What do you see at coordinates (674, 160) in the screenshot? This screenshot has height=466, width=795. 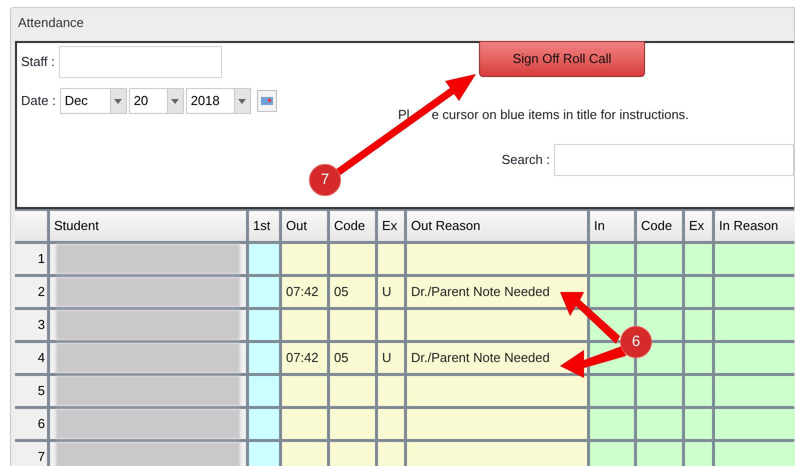 I see `search-field` at bounding box center [674, 160].